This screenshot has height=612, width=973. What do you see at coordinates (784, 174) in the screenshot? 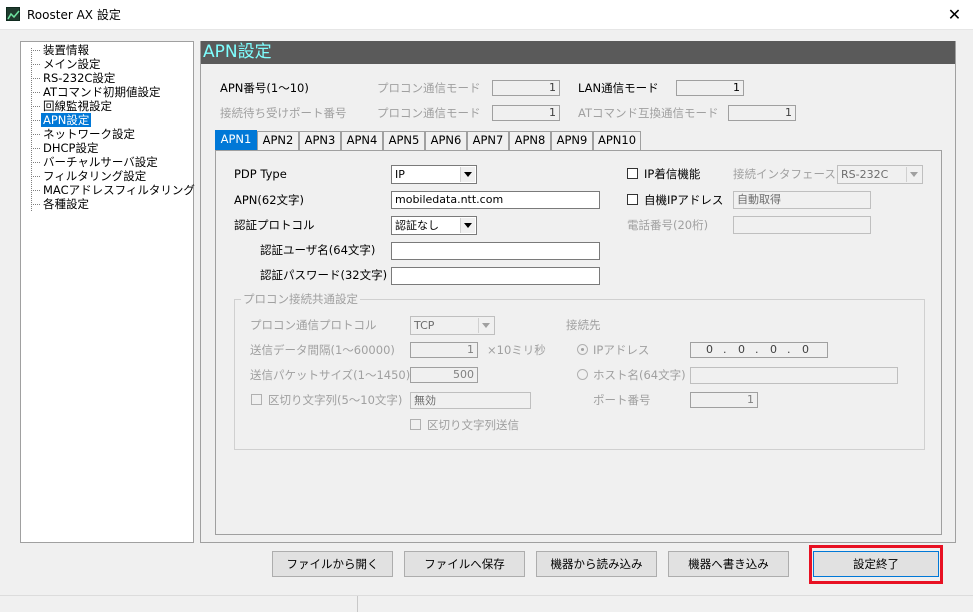
I see `interface-label: 接続インタフェース` at bounding box center [784, 174].